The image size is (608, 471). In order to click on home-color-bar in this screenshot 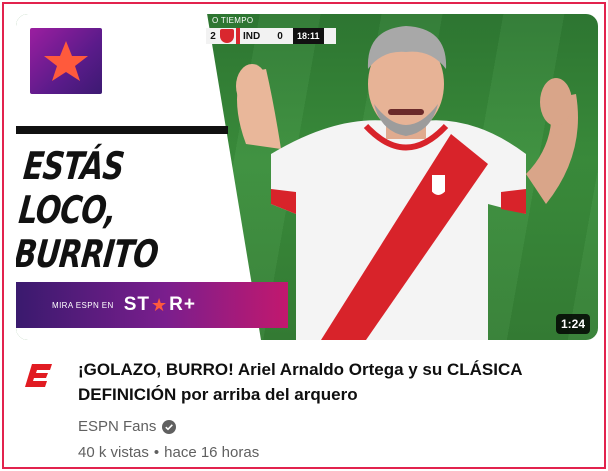, I will do `click(238, 36)`.